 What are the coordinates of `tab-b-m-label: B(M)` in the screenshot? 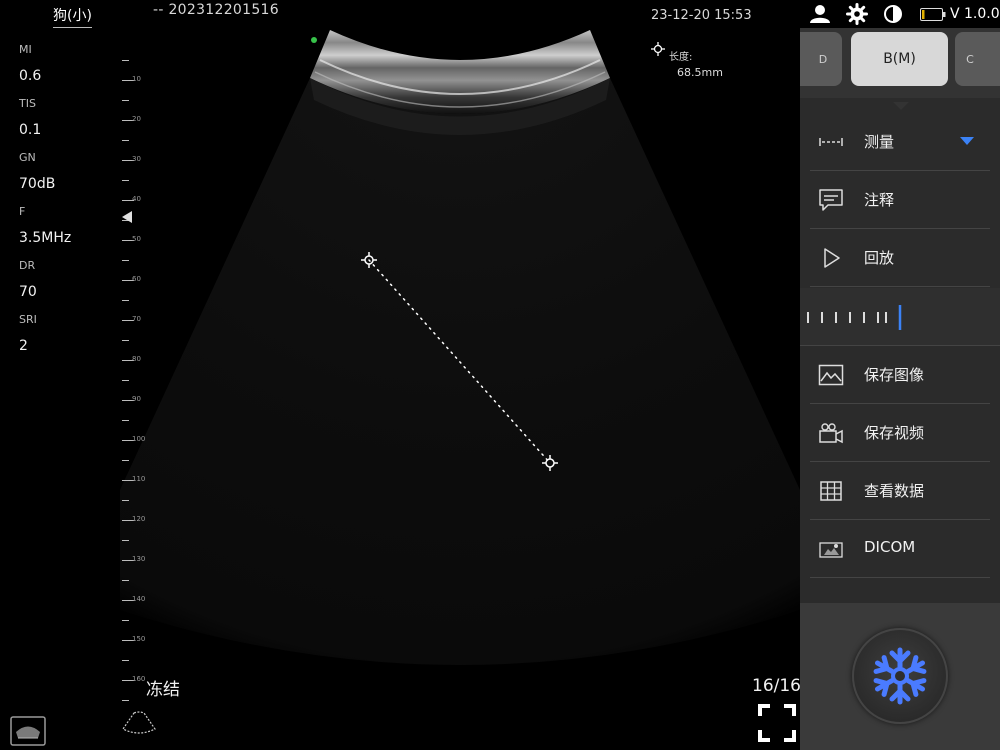 It's located at (899, 59).